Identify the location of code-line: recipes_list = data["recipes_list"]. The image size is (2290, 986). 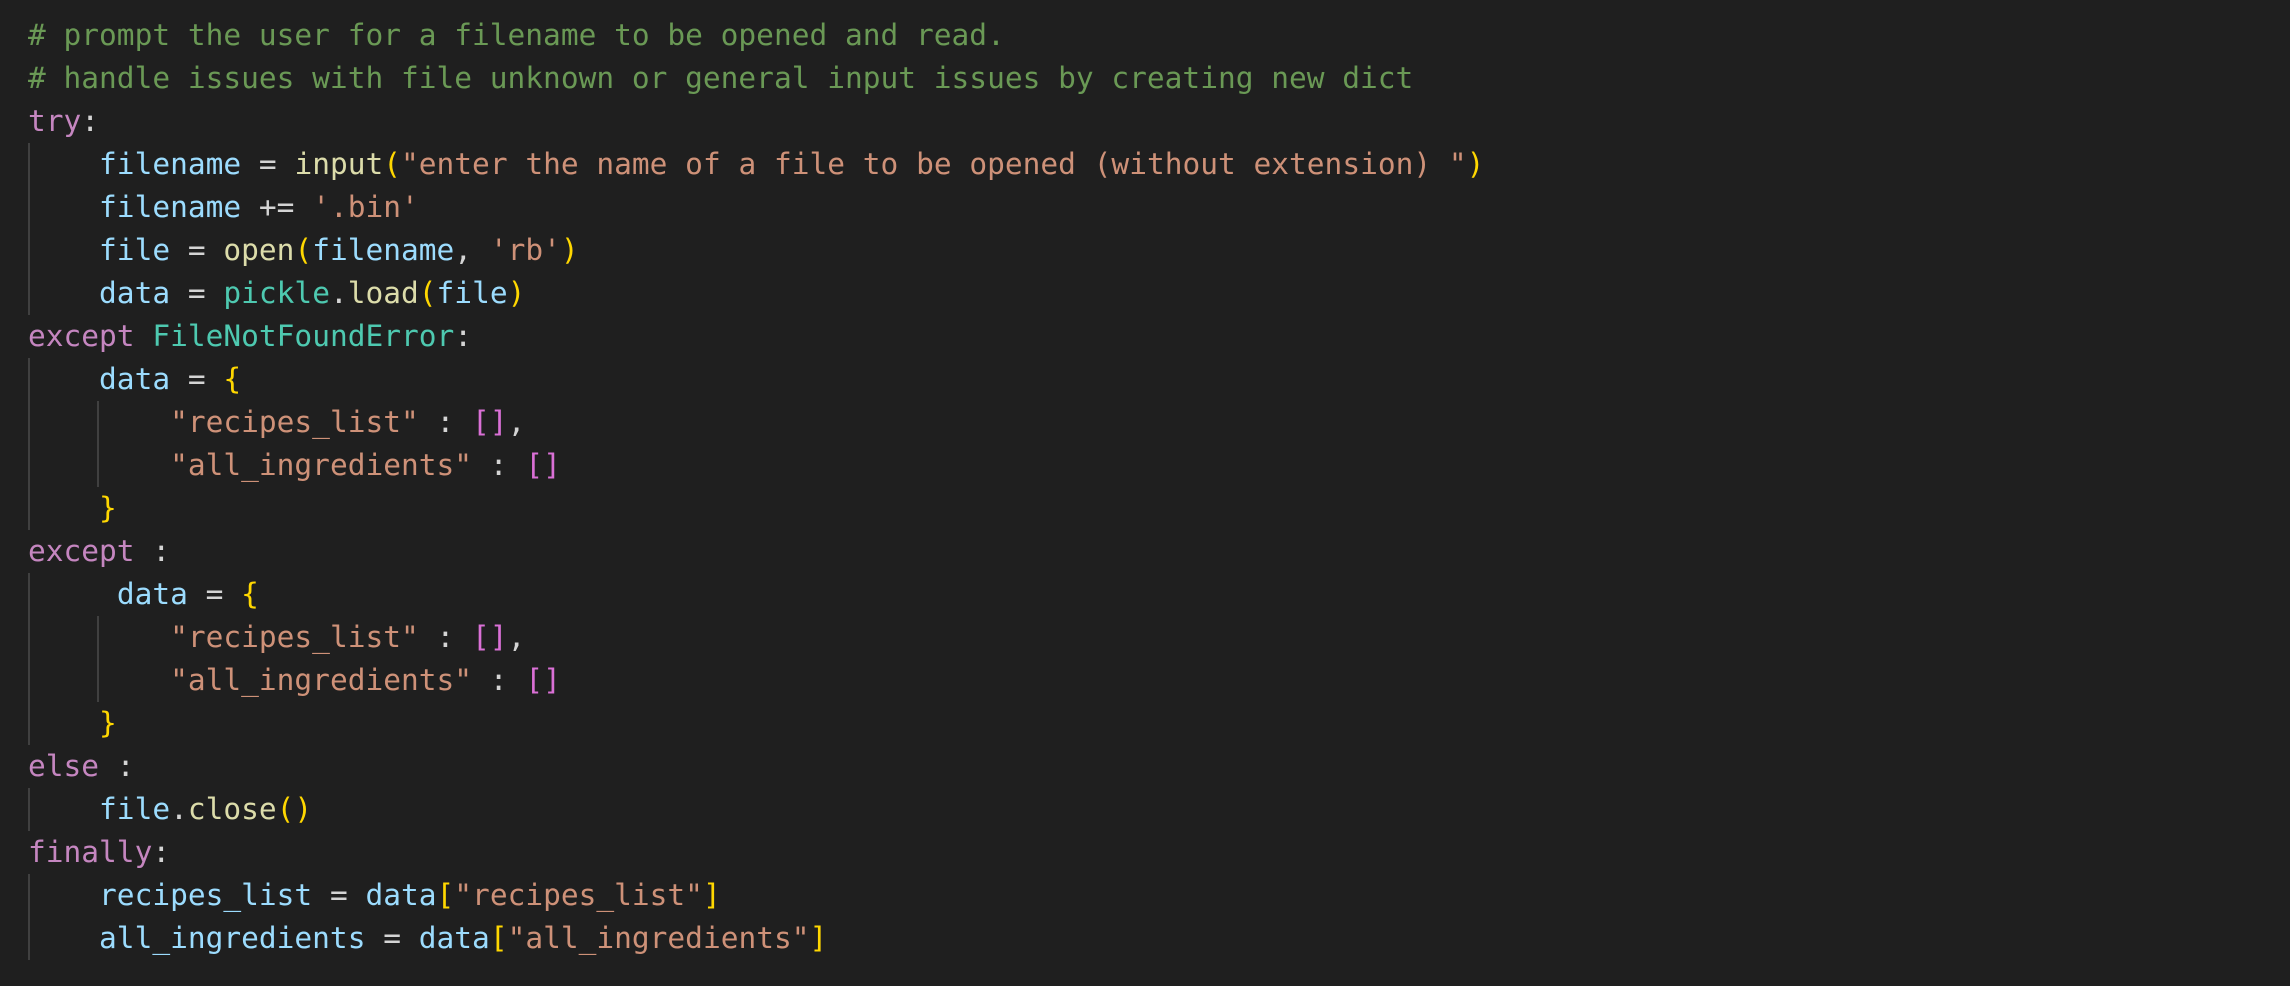
(1145, 895).